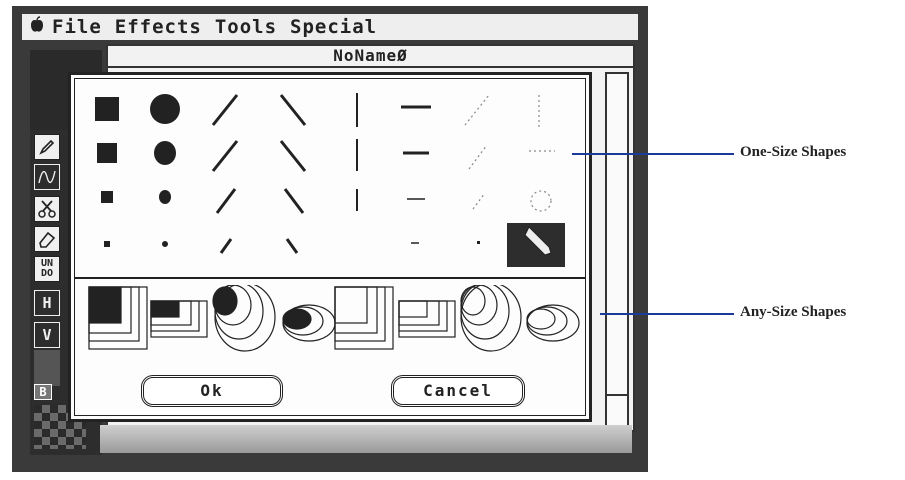 Image resolution: width=905 pixels, height=480 pixels. I want to click on filled-circle-column, so click(165, 170).